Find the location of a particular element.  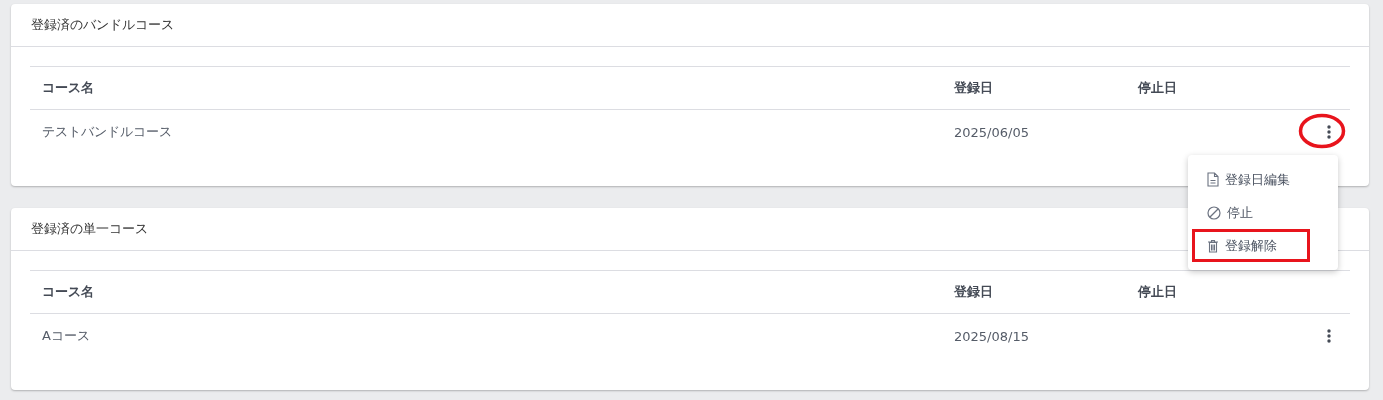

course-name: Aコース is located at coordinates (66, 336).